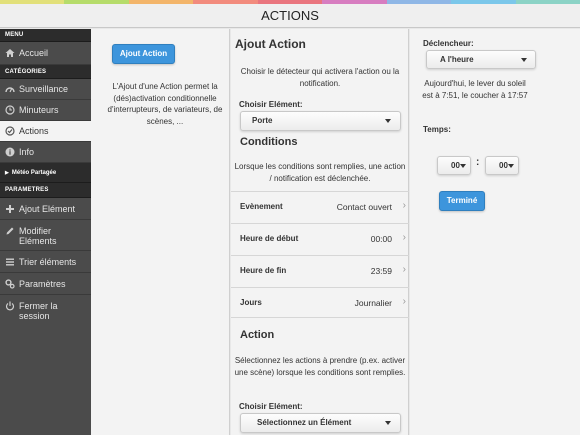  I want to click on page-title: ACTIONS, so click(290, 16).